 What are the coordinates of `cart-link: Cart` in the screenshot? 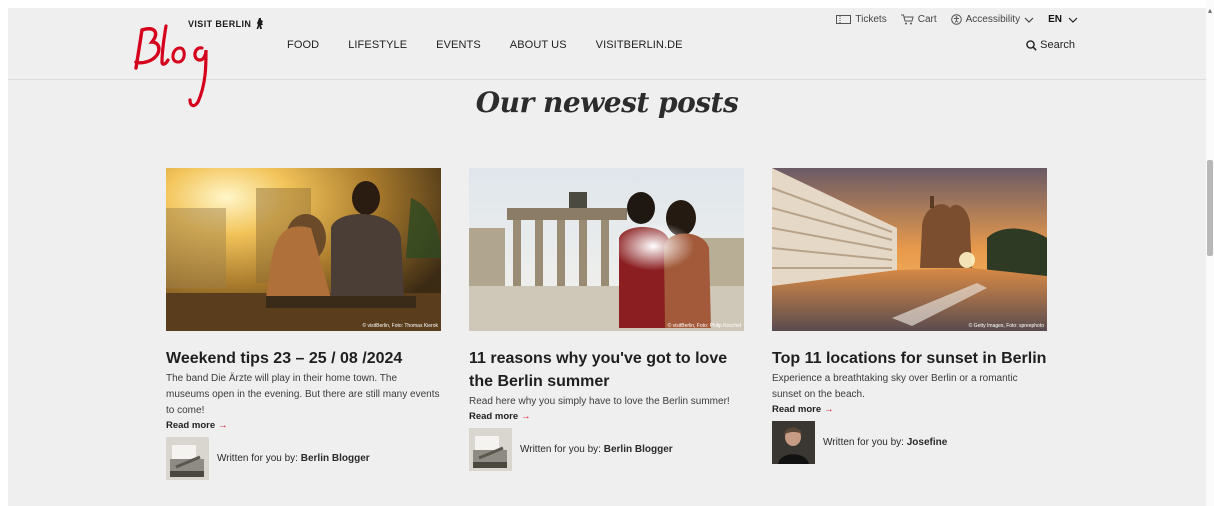 It's located at (918, 19).